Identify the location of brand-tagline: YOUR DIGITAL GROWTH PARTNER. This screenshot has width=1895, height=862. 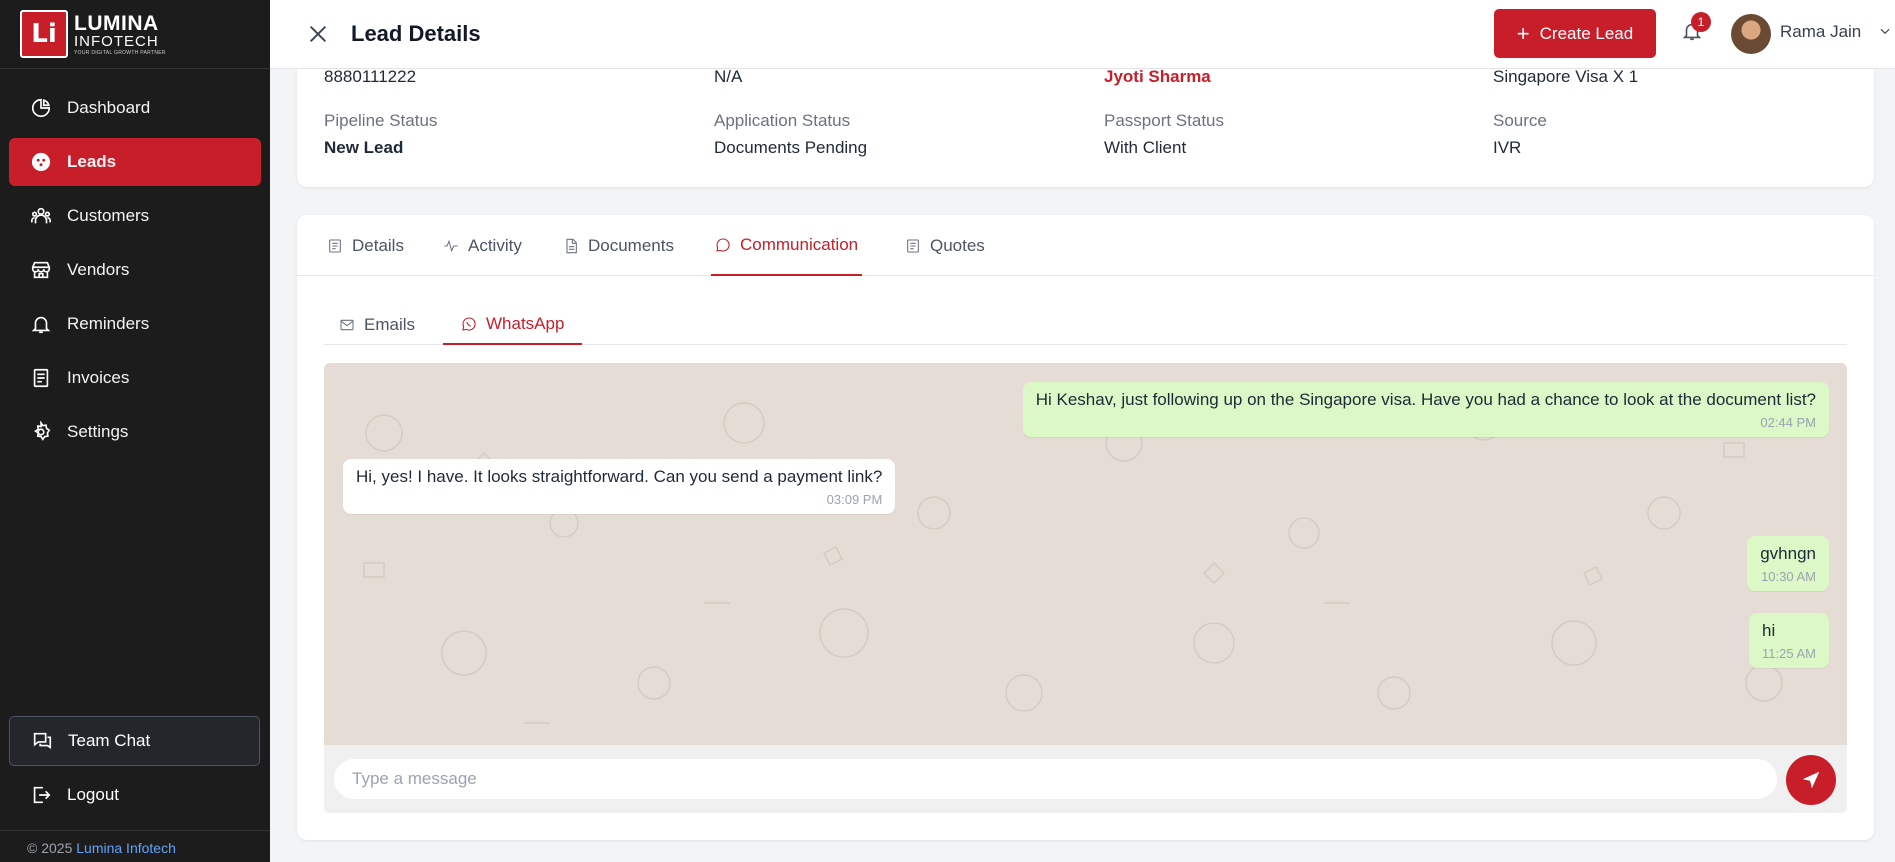
(120, 52).